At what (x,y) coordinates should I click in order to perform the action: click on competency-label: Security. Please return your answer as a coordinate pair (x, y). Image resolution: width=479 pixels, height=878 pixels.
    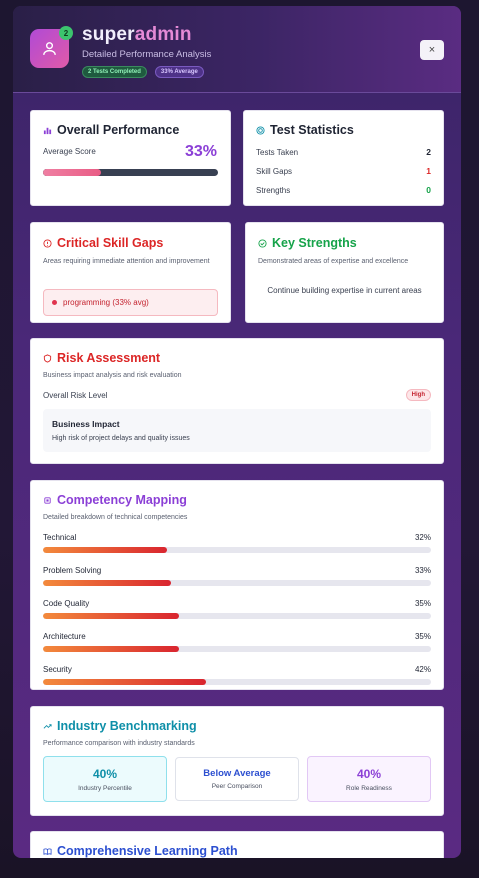
    Looking at the image, I should click on (57, 669).